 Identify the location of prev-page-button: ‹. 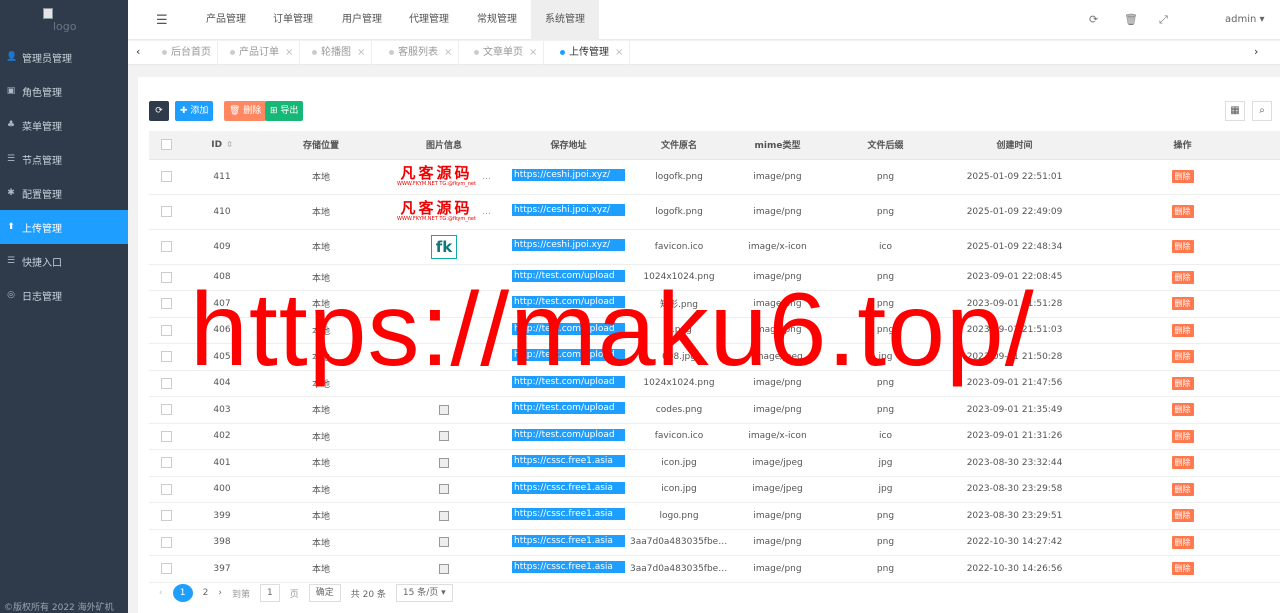
(161, 593).